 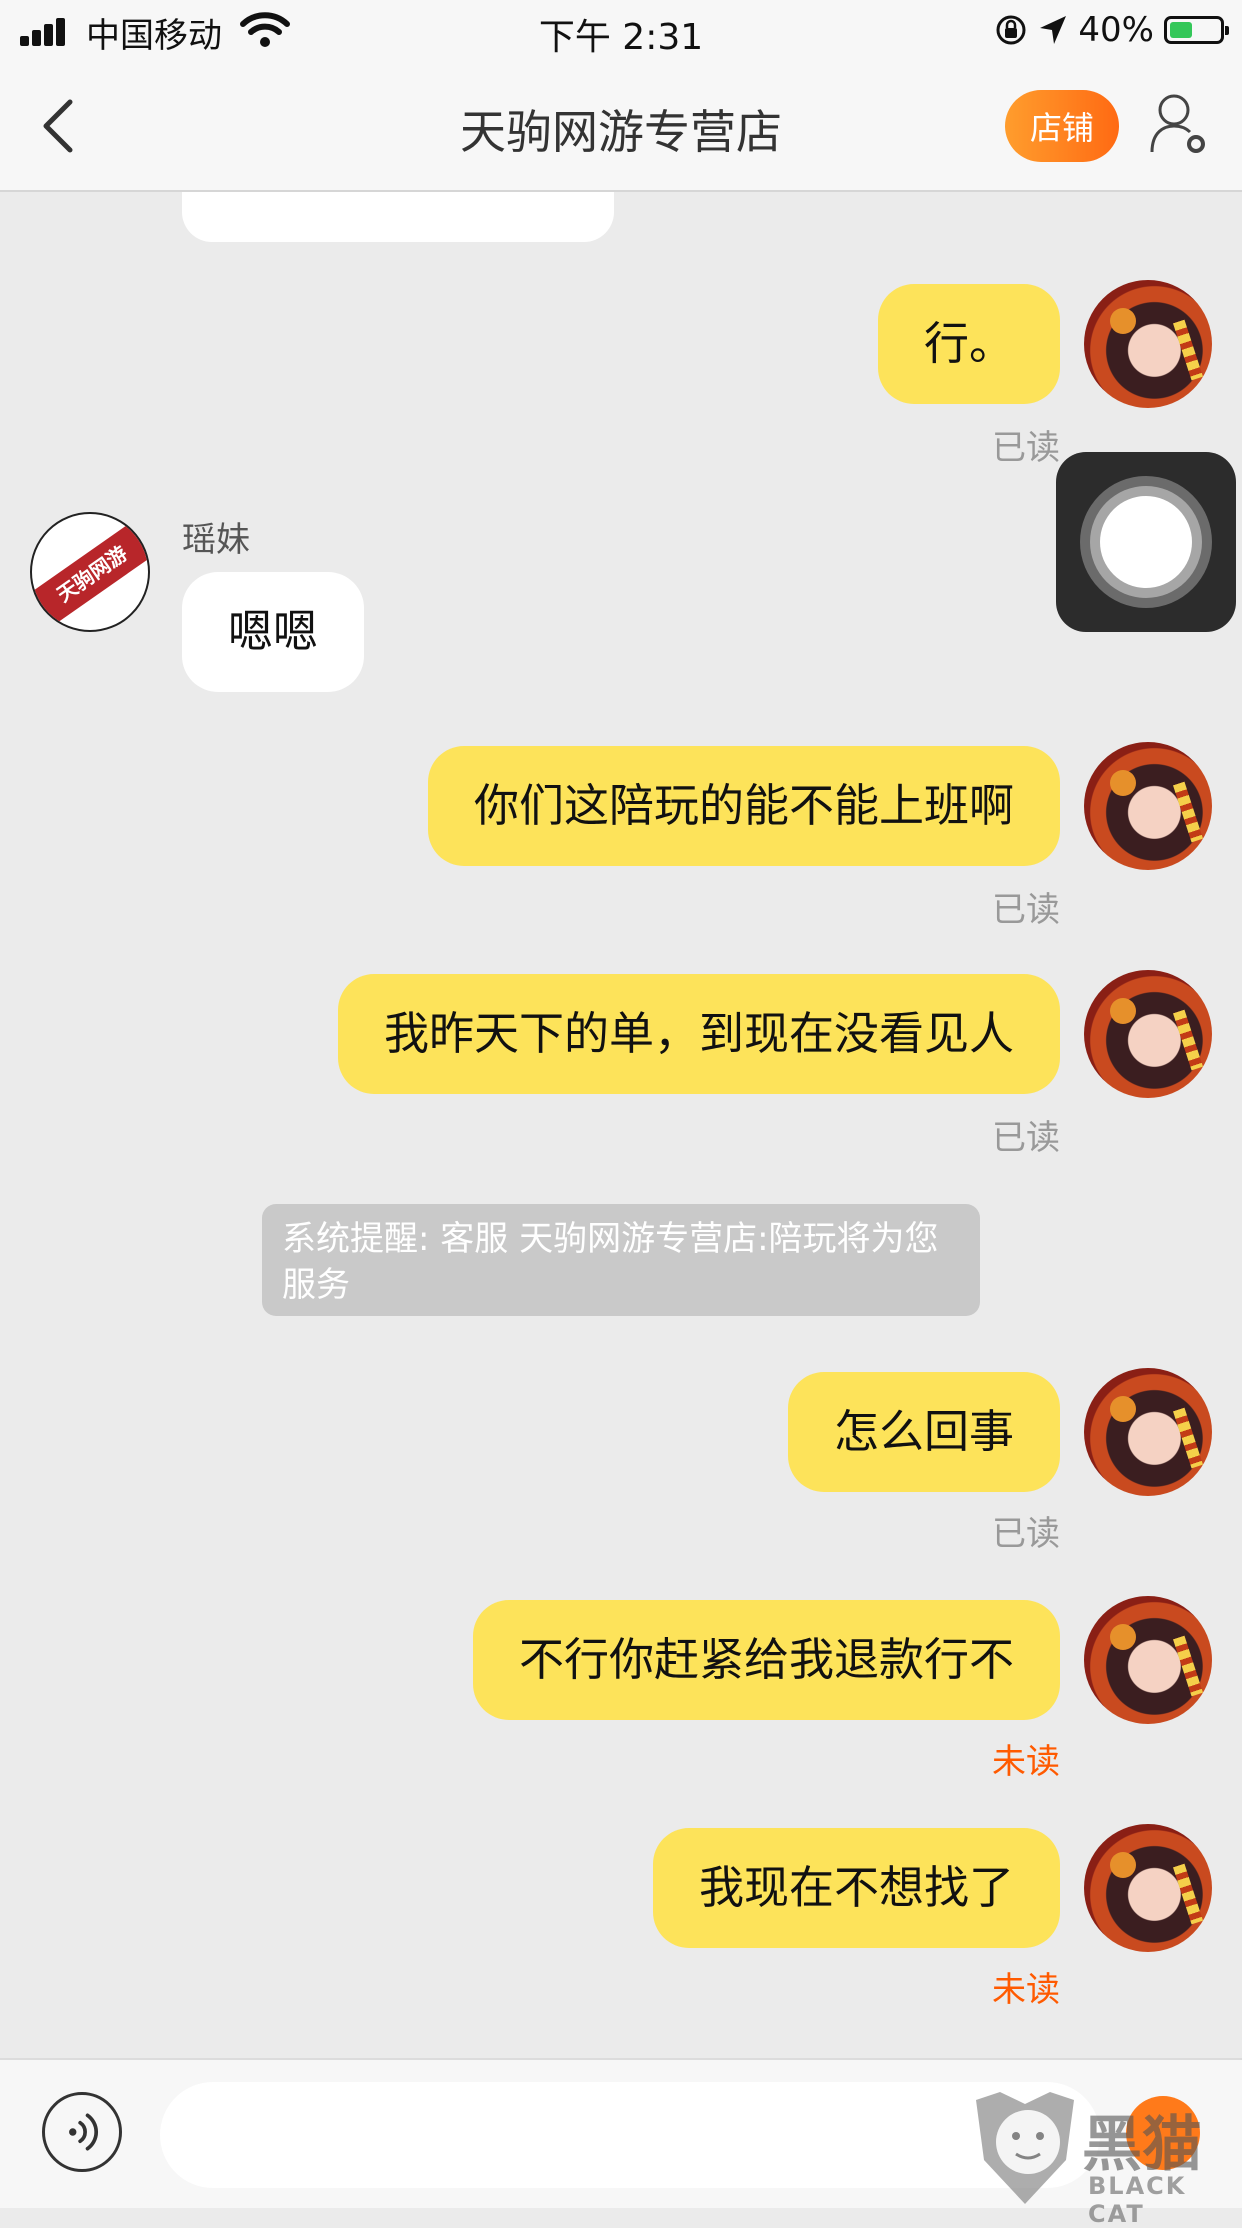 What do you see at coordinates (1142, 2145) in the screenshot?
I see `watermark-cn: 黑猫` at bounding box center [1142, 2145].